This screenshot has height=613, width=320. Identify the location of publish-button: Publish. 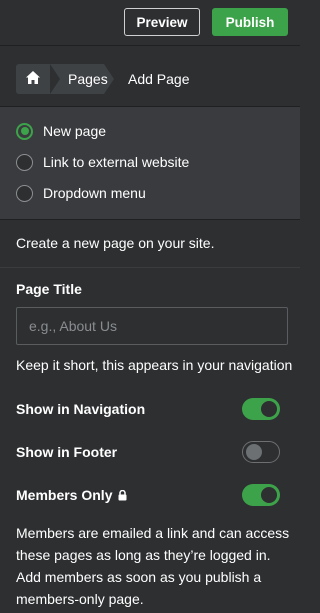
(250, 22).